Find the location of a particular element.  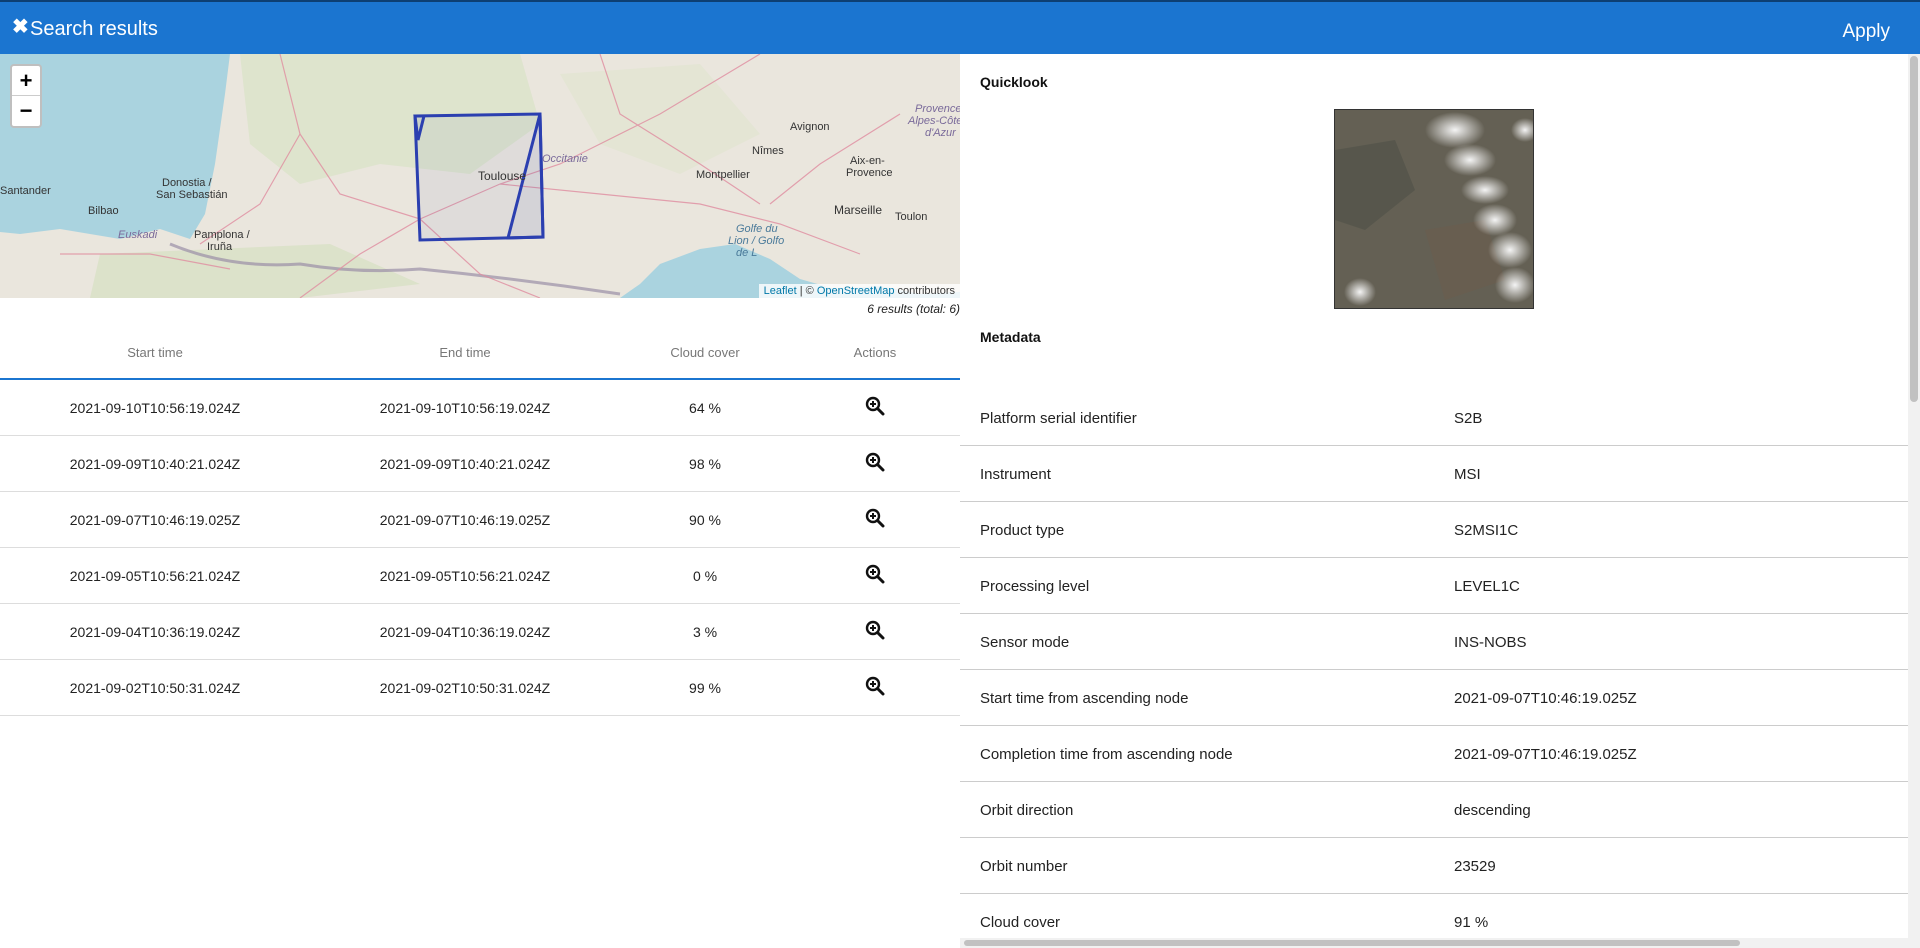

svg-text: Golfe du is located at coordinates (757, 229).